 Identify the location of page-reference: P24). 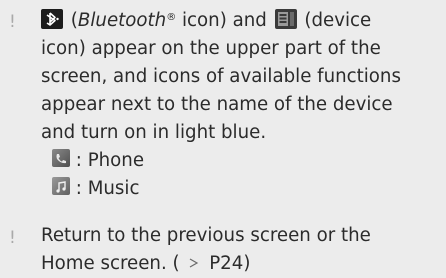
(229, 263).